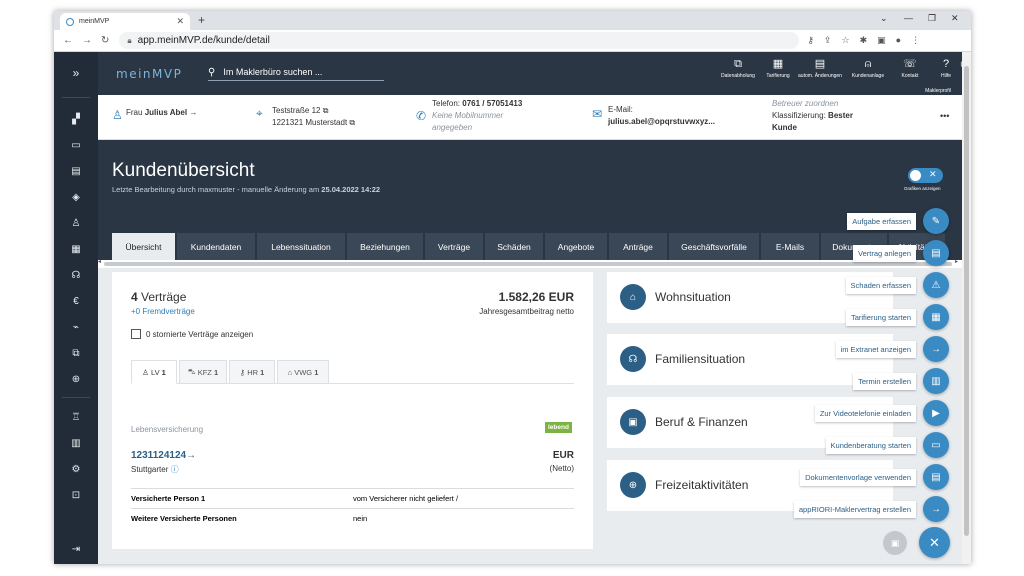 This screenshot has width=1024, height=576. I want to click on report-icon: ⧉, so click(76, 353).